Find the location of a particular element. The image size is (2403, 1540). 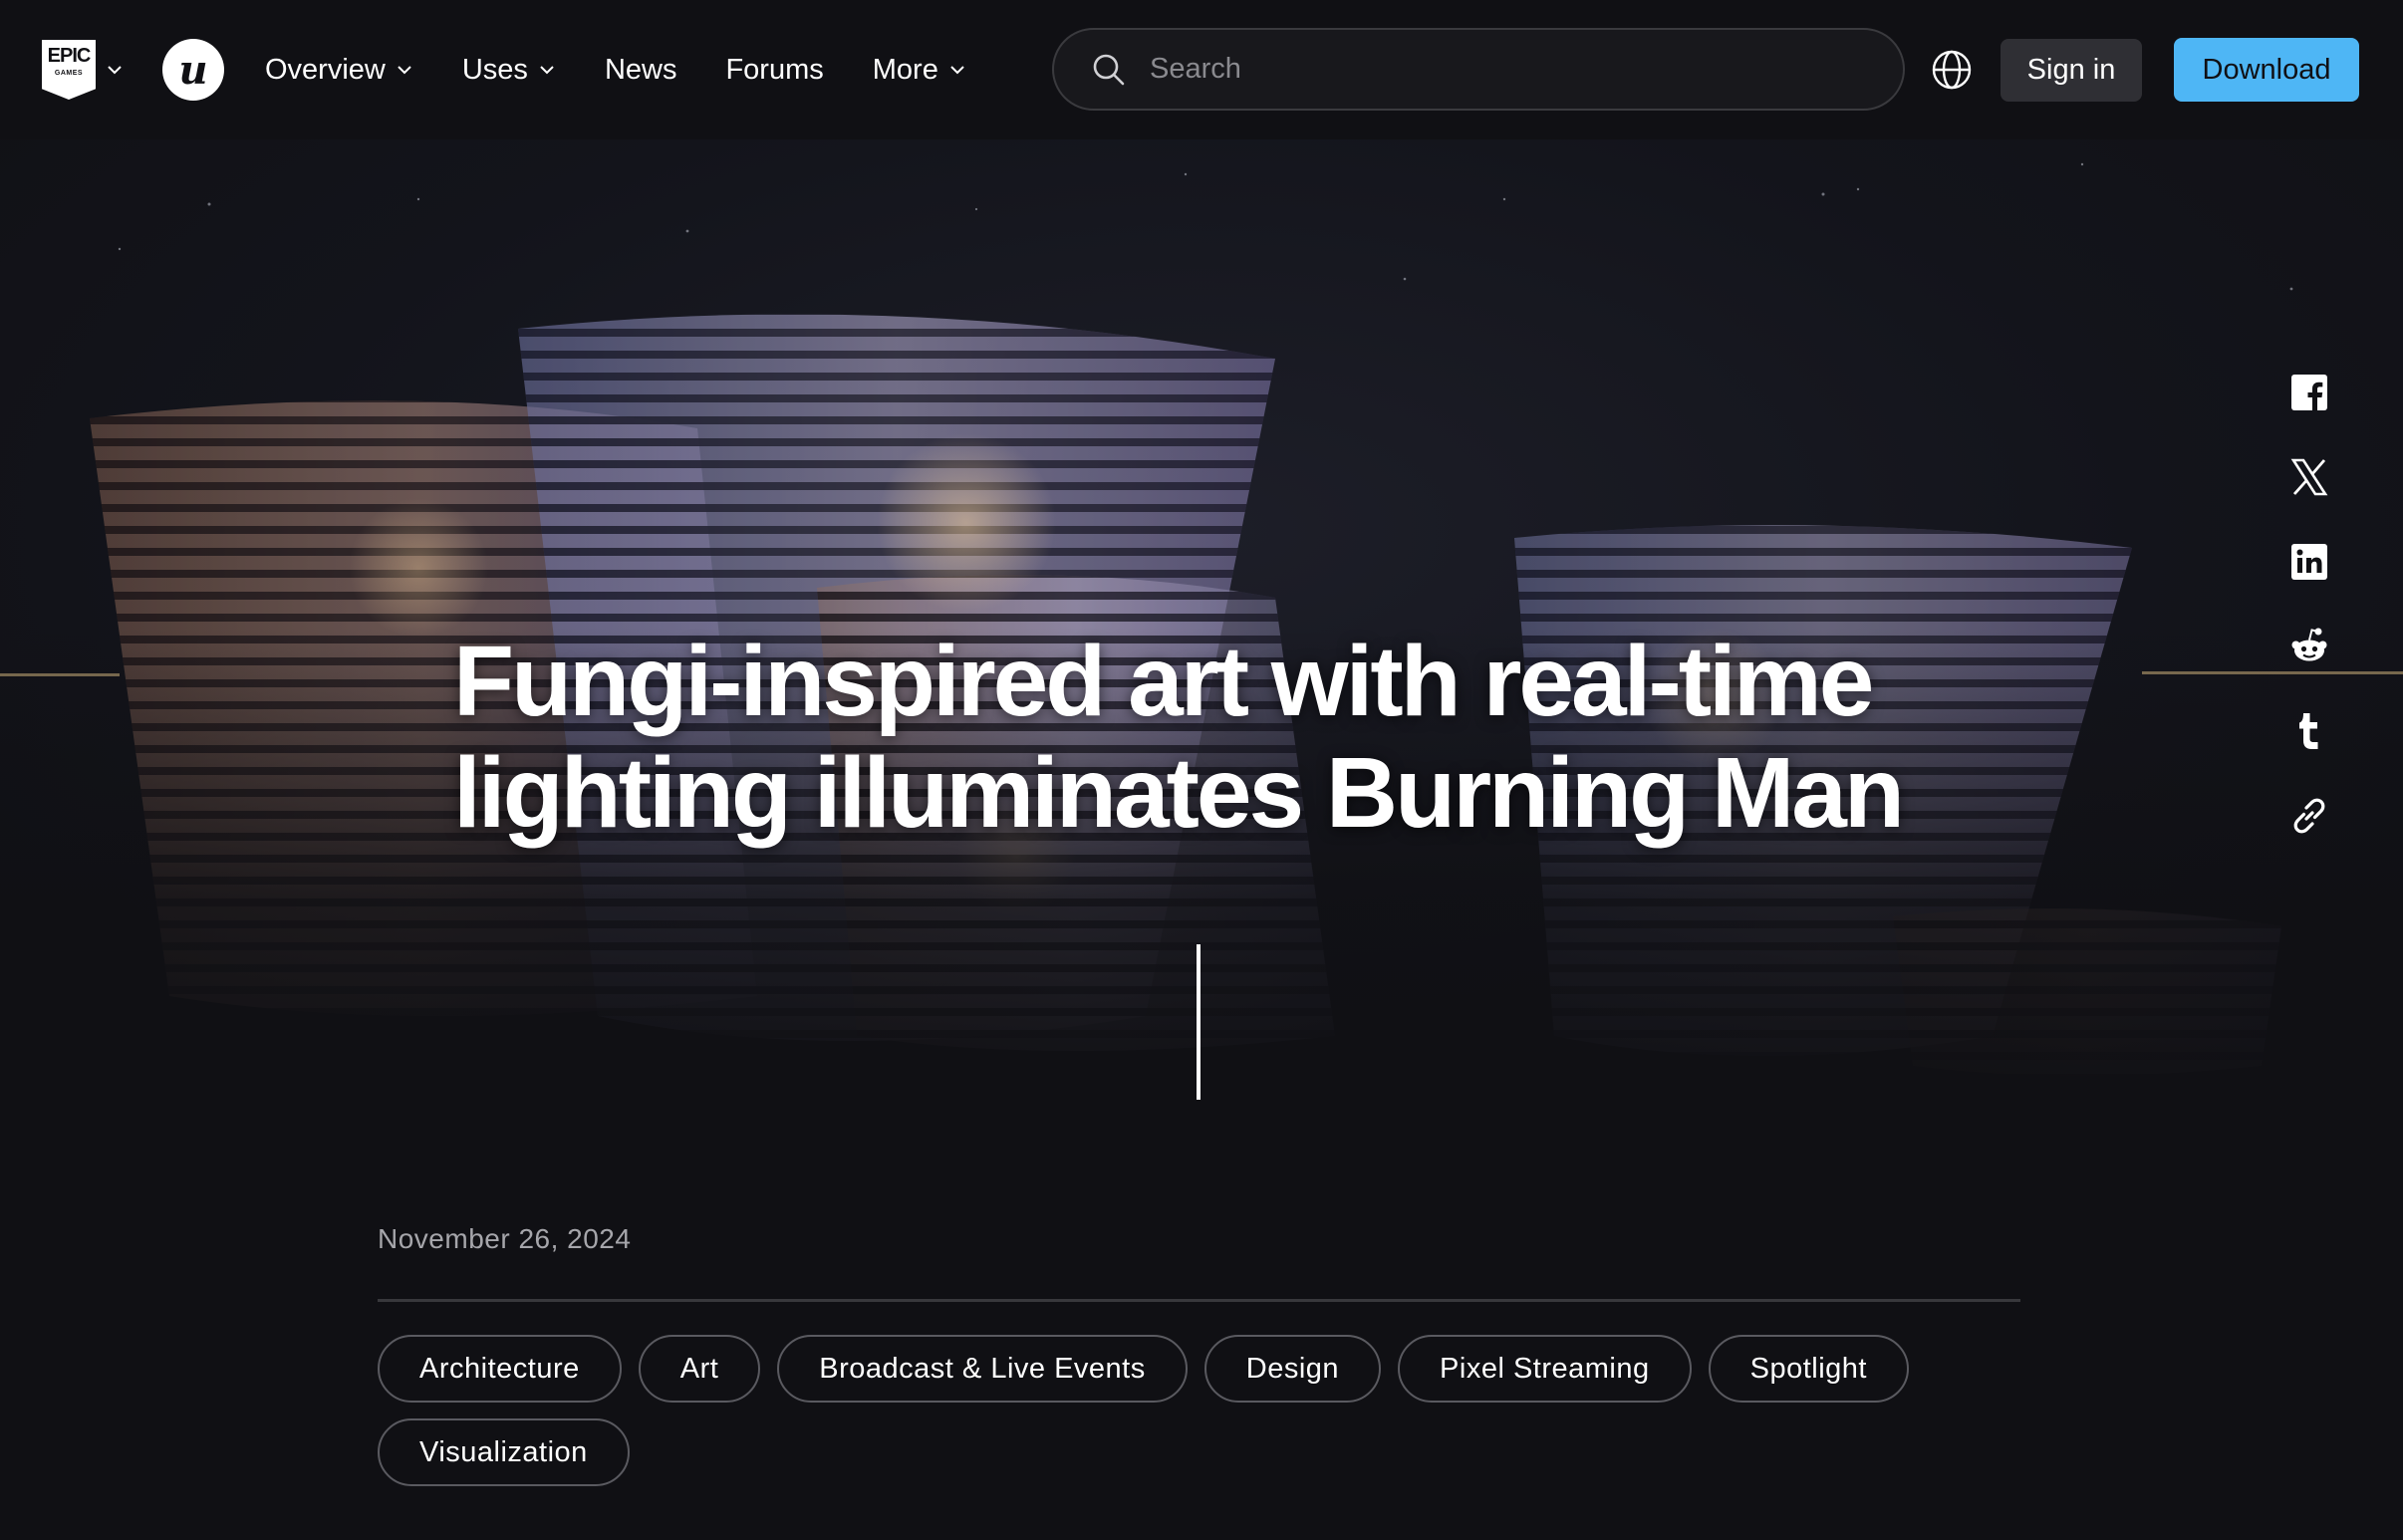

tag-broadcast-live-events: Broadcast & Live Events is located at coordinates (982, 1369).